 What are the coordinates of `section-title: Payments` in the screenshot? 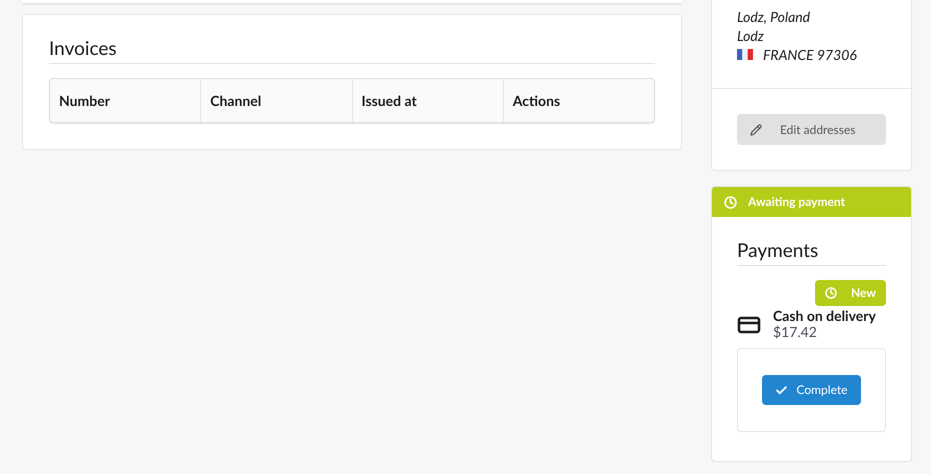 It's located at (811, 252).